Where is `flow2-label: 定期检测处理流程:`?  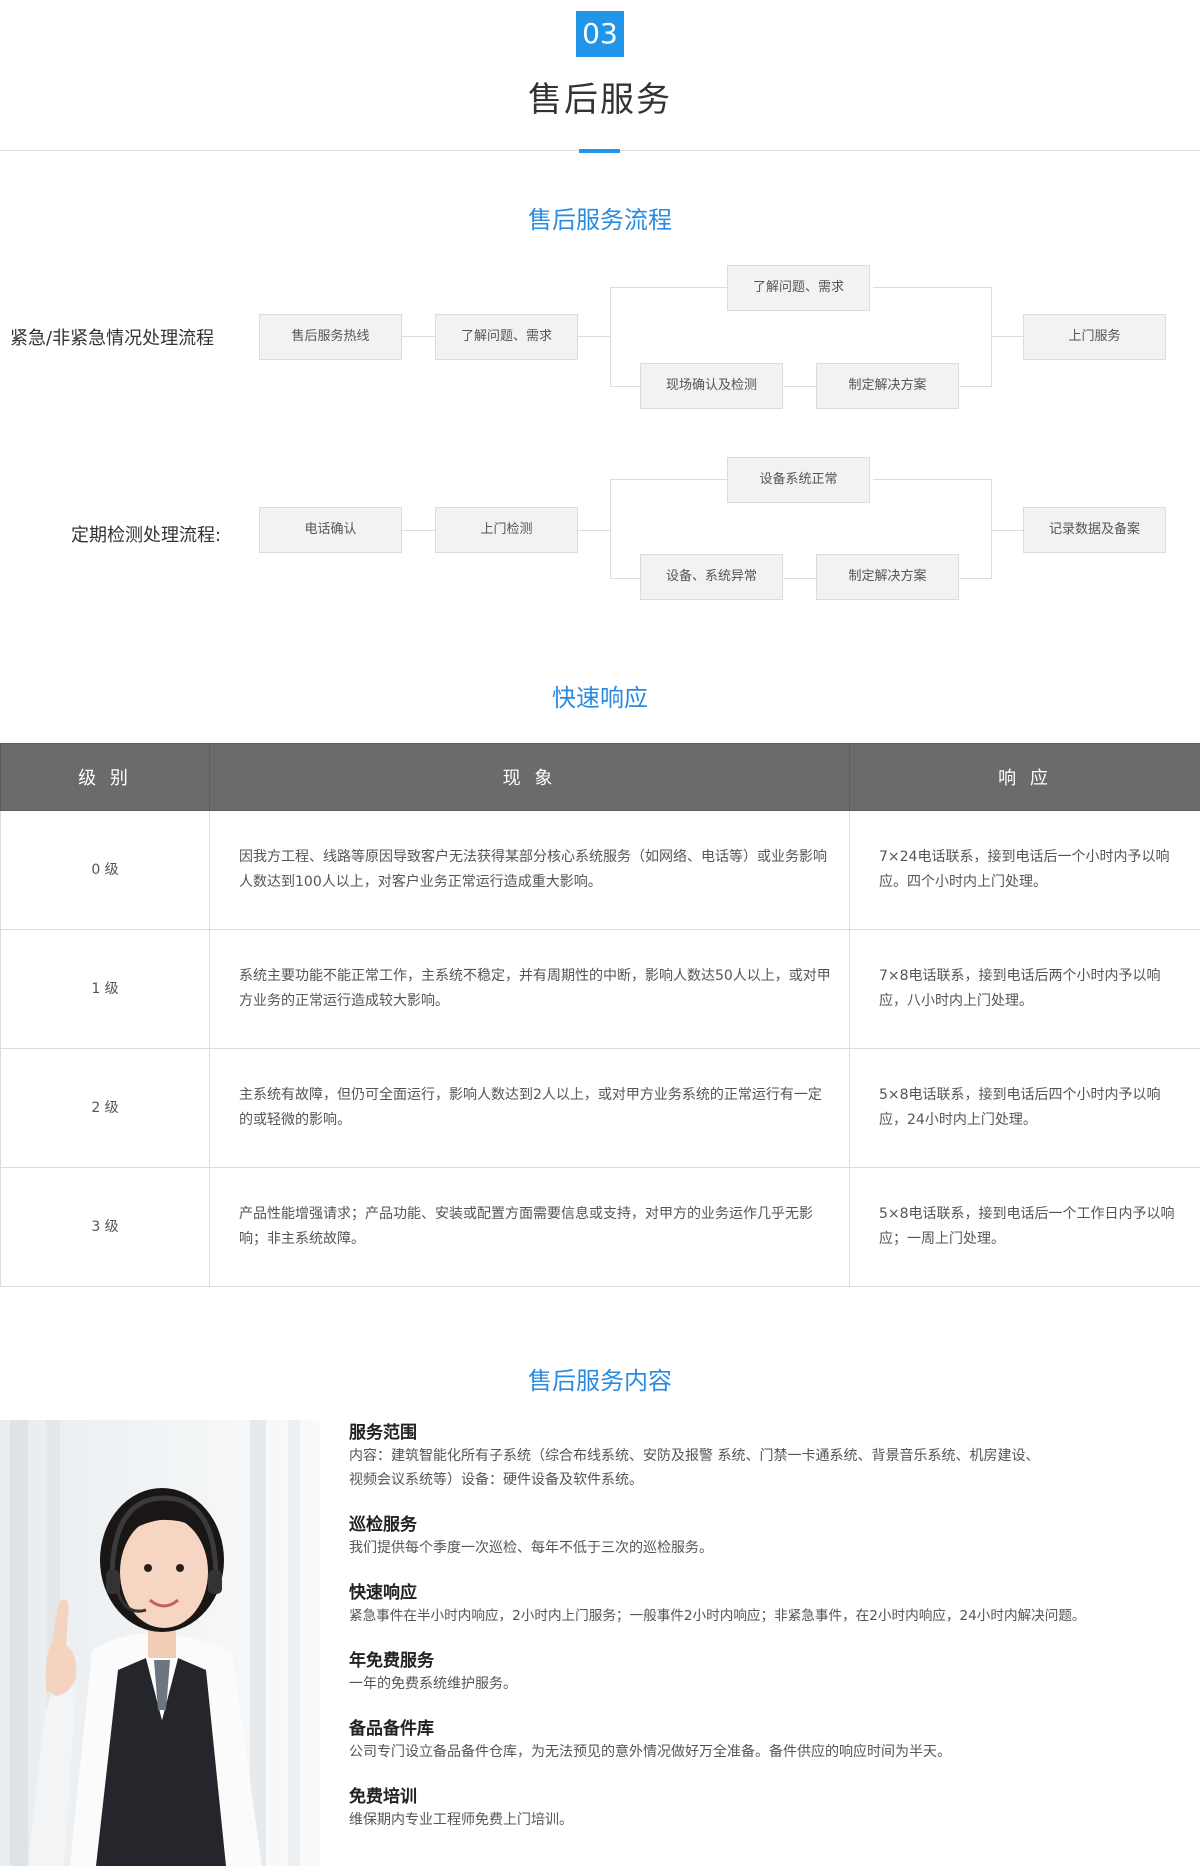 flow2-label: 定期检测处理流程: is located at coordinates (146, 535).